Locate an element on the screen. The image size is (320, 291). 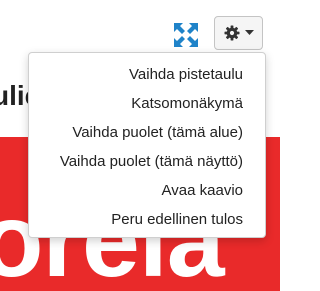
menu-item-change-scoreboard: Vaihda pistetaulu is located at coordinates (147, 74).